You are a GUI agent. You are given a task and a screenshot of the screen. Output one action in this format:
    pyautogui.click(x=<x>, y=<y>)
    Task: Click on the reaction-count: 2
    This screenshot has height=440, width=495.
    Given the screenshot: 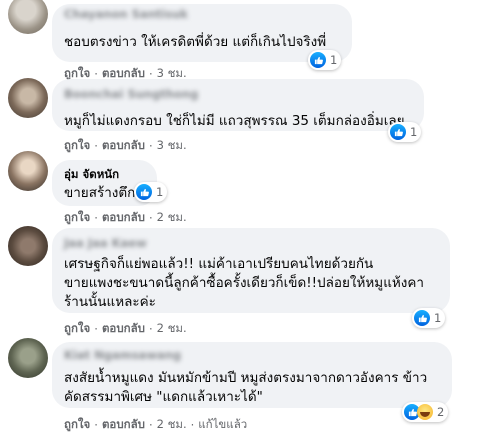 What is the action you would take?
    pyautogui.click(x=441, y=412)
    